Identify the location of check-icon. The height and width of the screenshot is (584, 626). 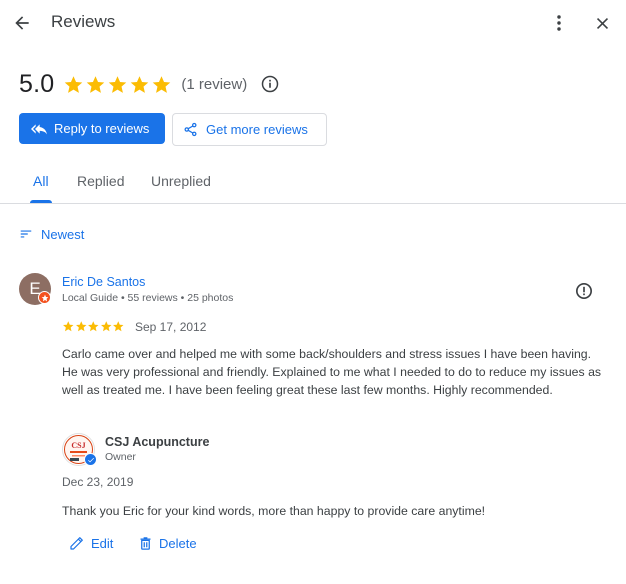
(90, 459).